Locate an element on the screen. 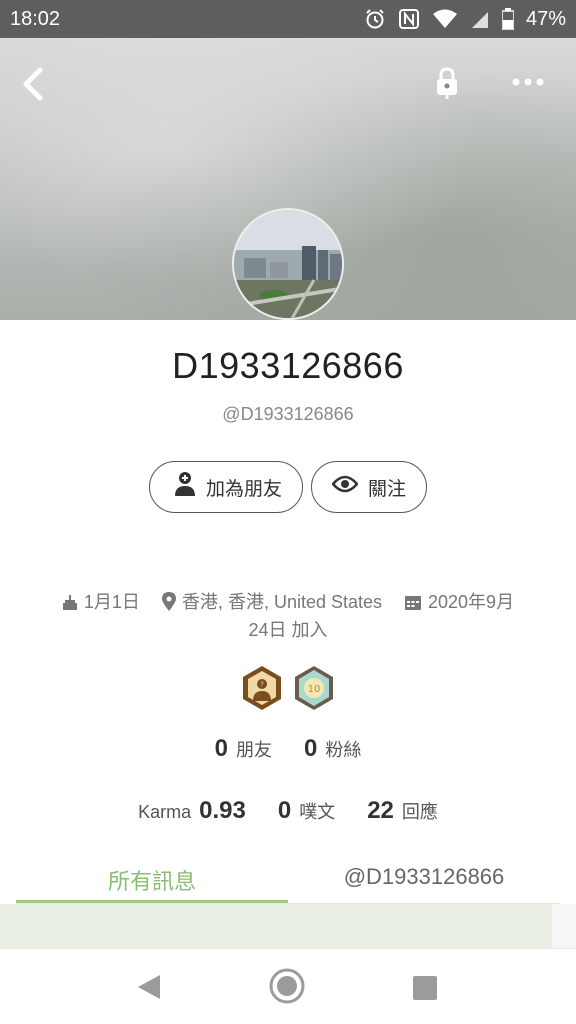 This screenshot has height=1024, width=576. level-badge-text: 10 is located at coordinates (314, 689).